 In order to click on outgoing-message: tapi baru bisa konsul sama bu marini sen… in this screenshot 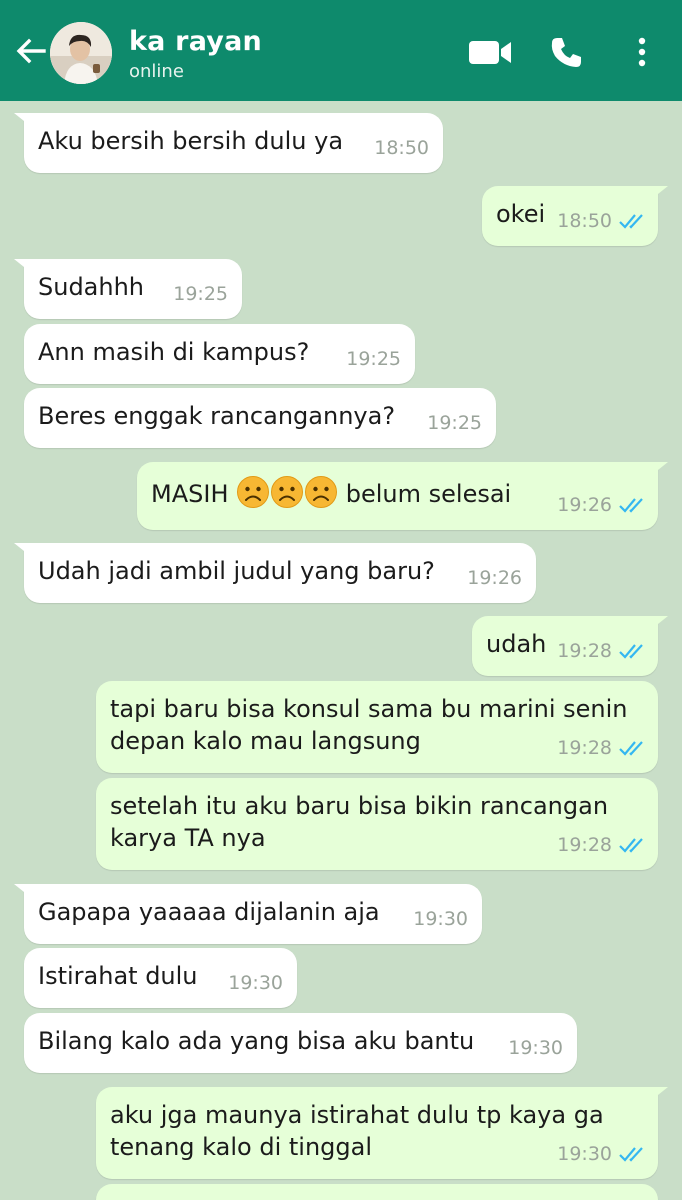, I will do `click(377, 727)`.